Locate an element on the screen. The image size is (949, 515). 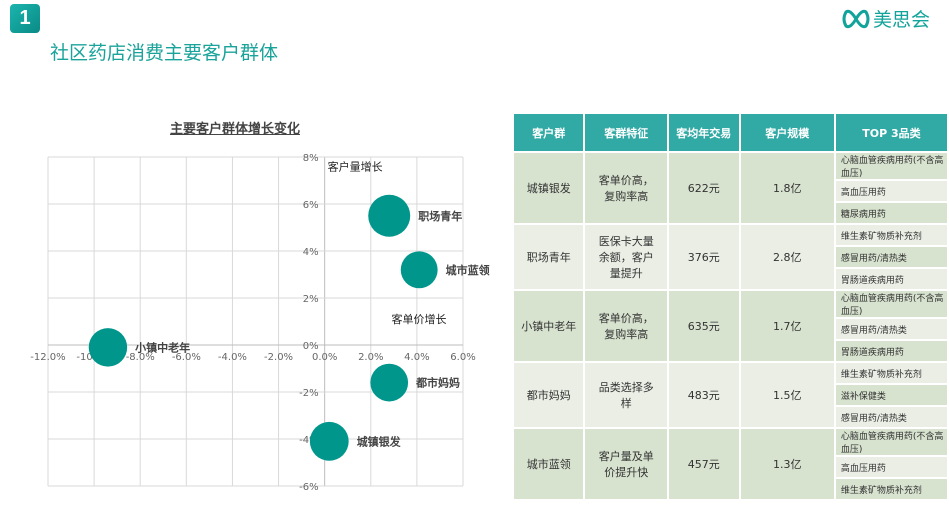
x-axis-label: 客单价增长 is located at coordinates (419, 319).